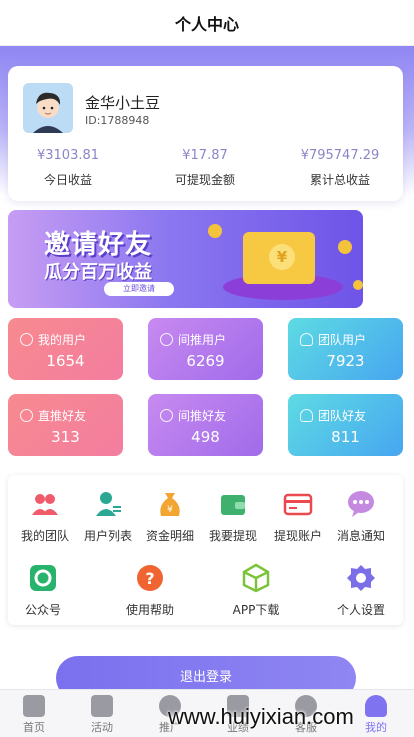  Describe the element at coordinates (376, 706) in the screenshot. I see `person-icon` at that location.